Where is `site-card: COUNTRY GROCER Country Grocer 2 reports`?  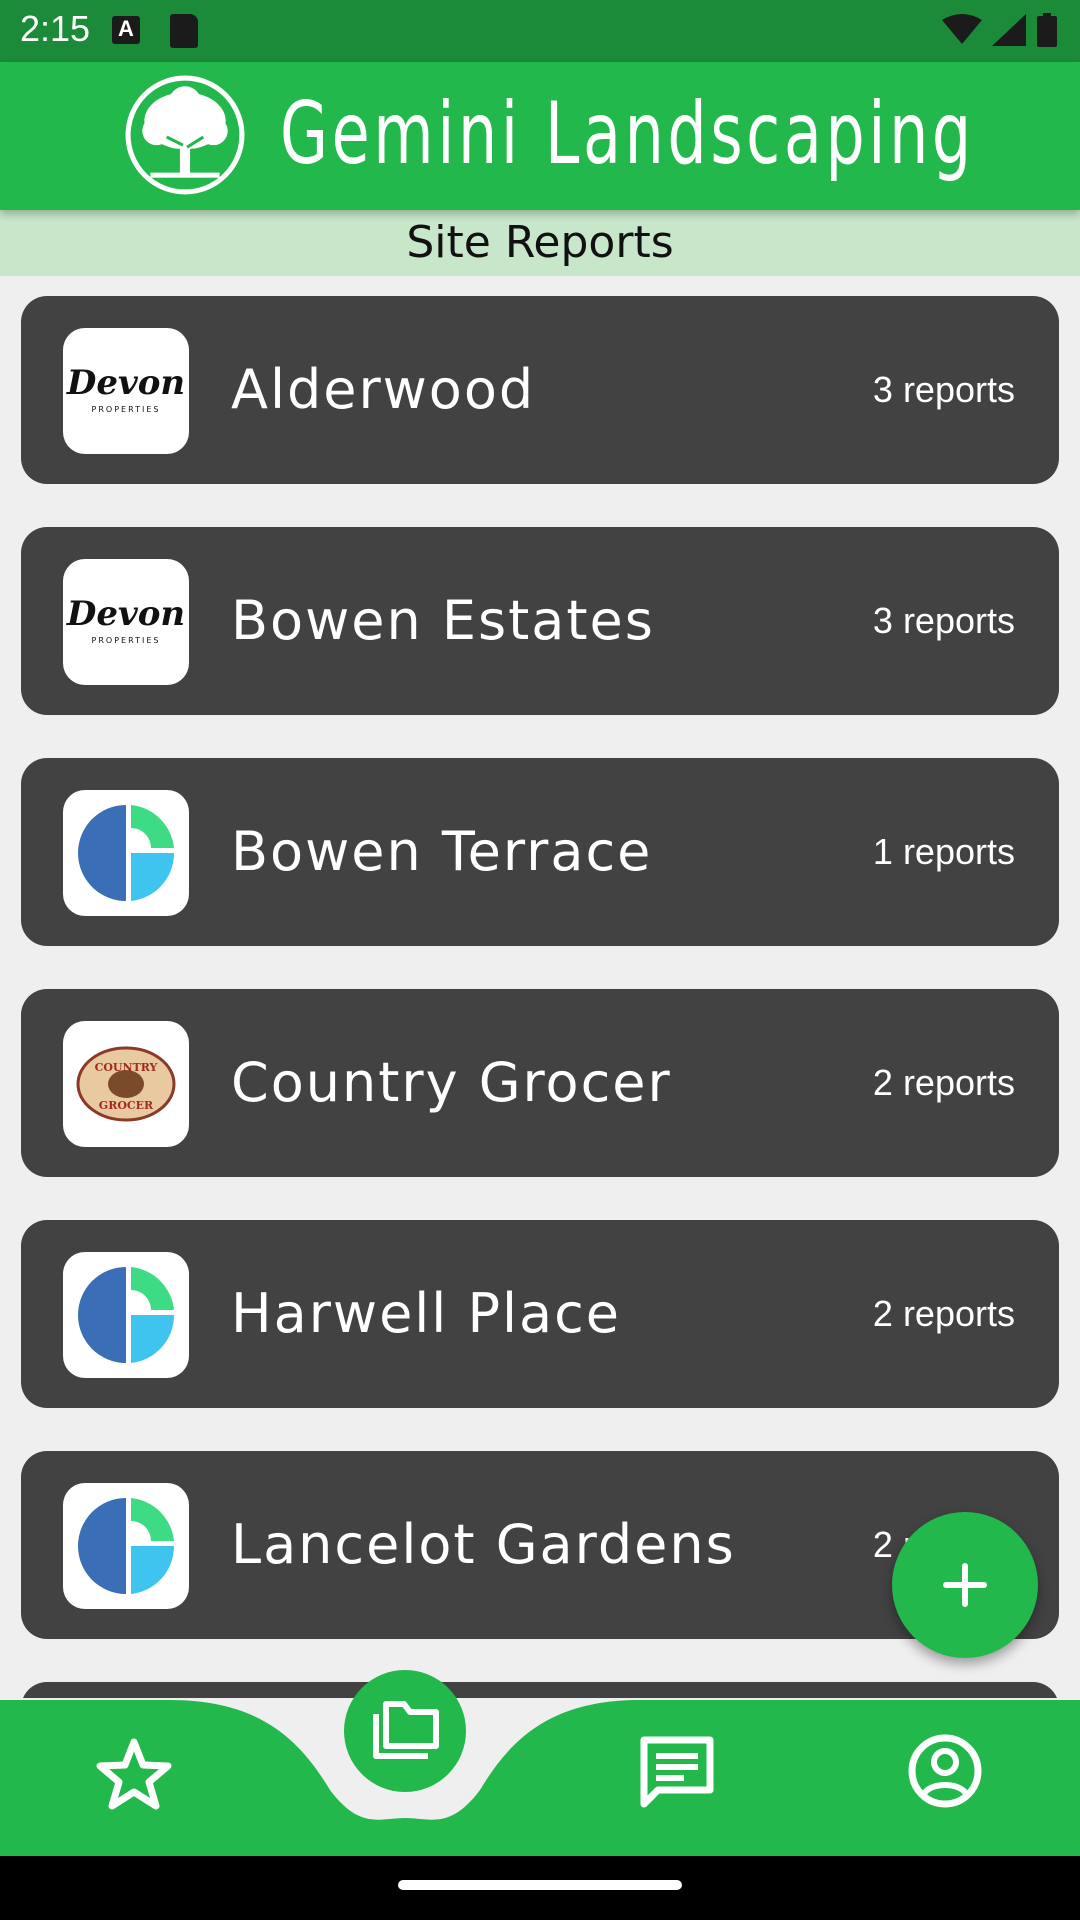
site-card: COUNTRY GROCER Country Grocer 2 reports is located at coordinates (540, 1083).